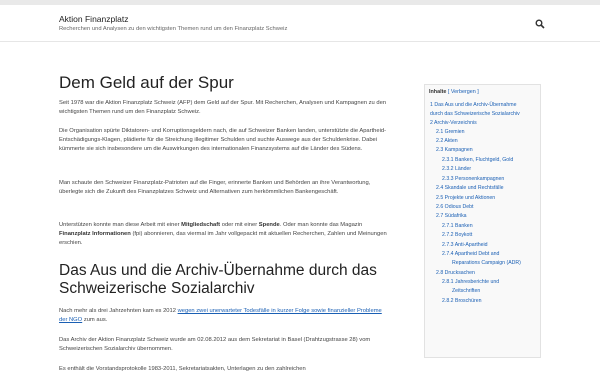  What do you see at coordinates (470, 282) in the screenshot?
I see `toc-item: 2.8.1 Jahresberichte und` at bounding box center [470, 282].